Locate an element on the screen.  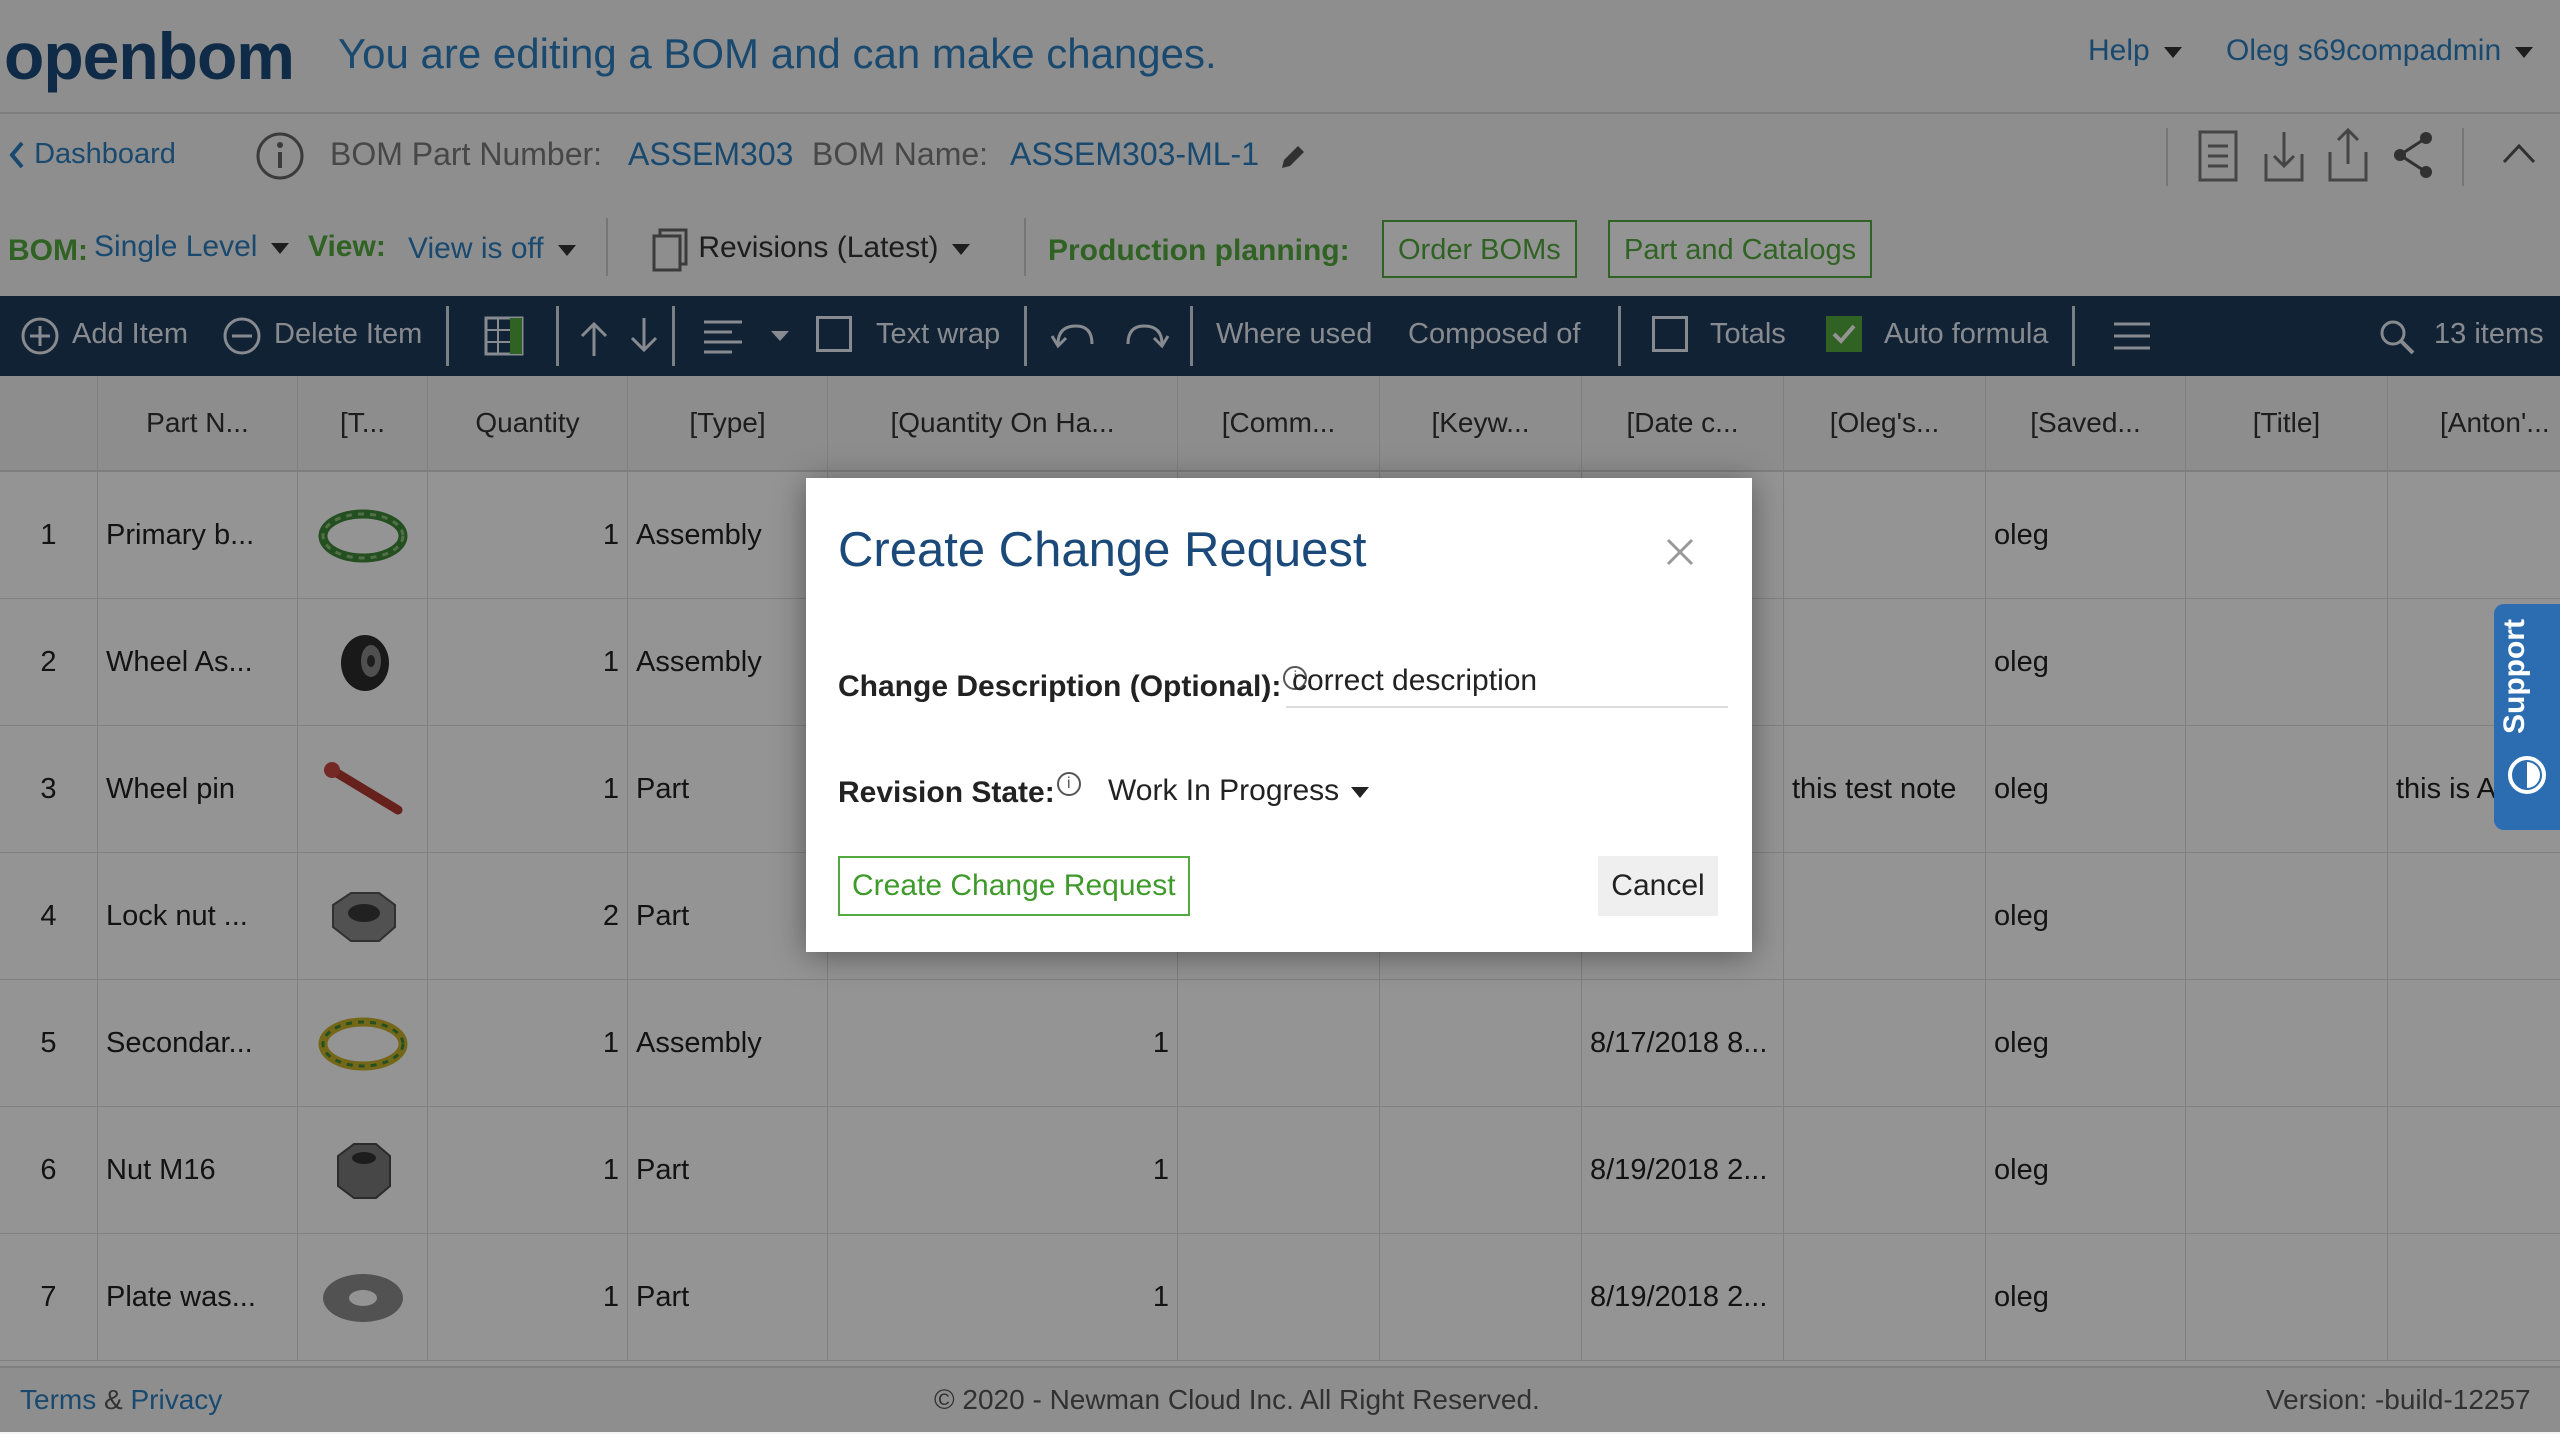
change-description-label-text: Change Description (Optional): is located at coordinates (1060, 686).